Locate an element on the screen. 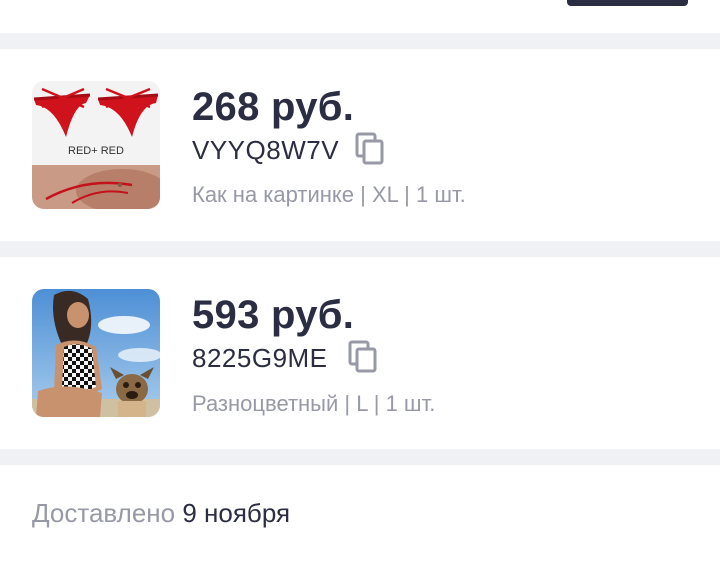  delivery-label: Доставлено is located at coordinates (104, 513).